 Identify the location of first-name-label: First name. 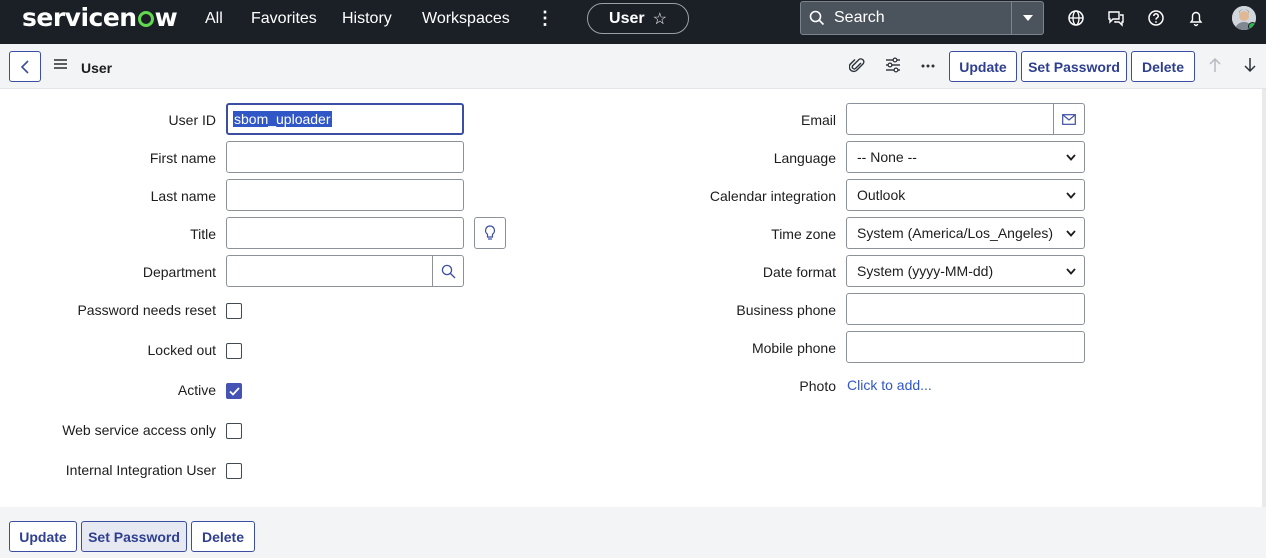
(182, 158).